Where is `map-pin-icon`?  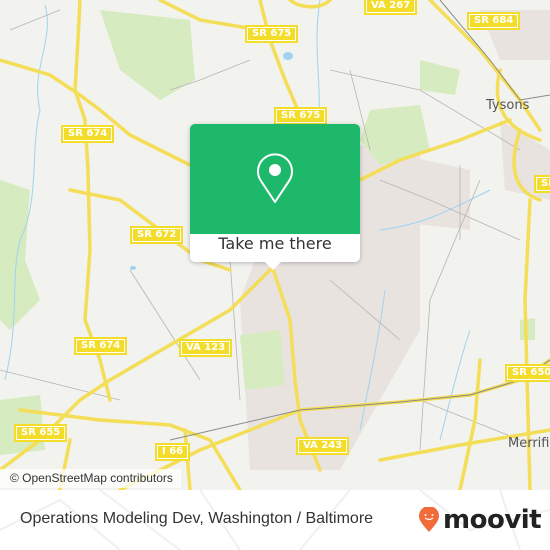
map-pin-icon is located at coordinates (275, 178).